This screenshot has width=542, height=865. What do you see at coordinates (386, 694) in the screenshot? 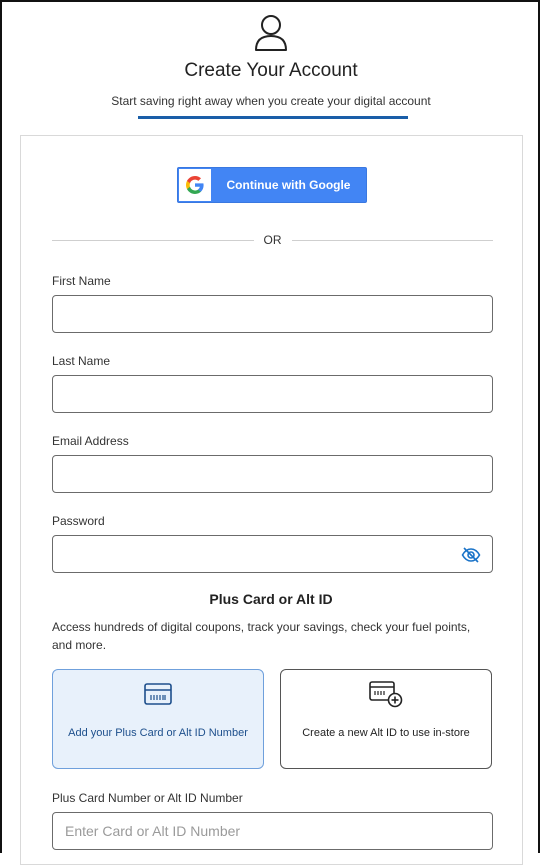
I see `card-add-icon` at bounding box center [386, 694].